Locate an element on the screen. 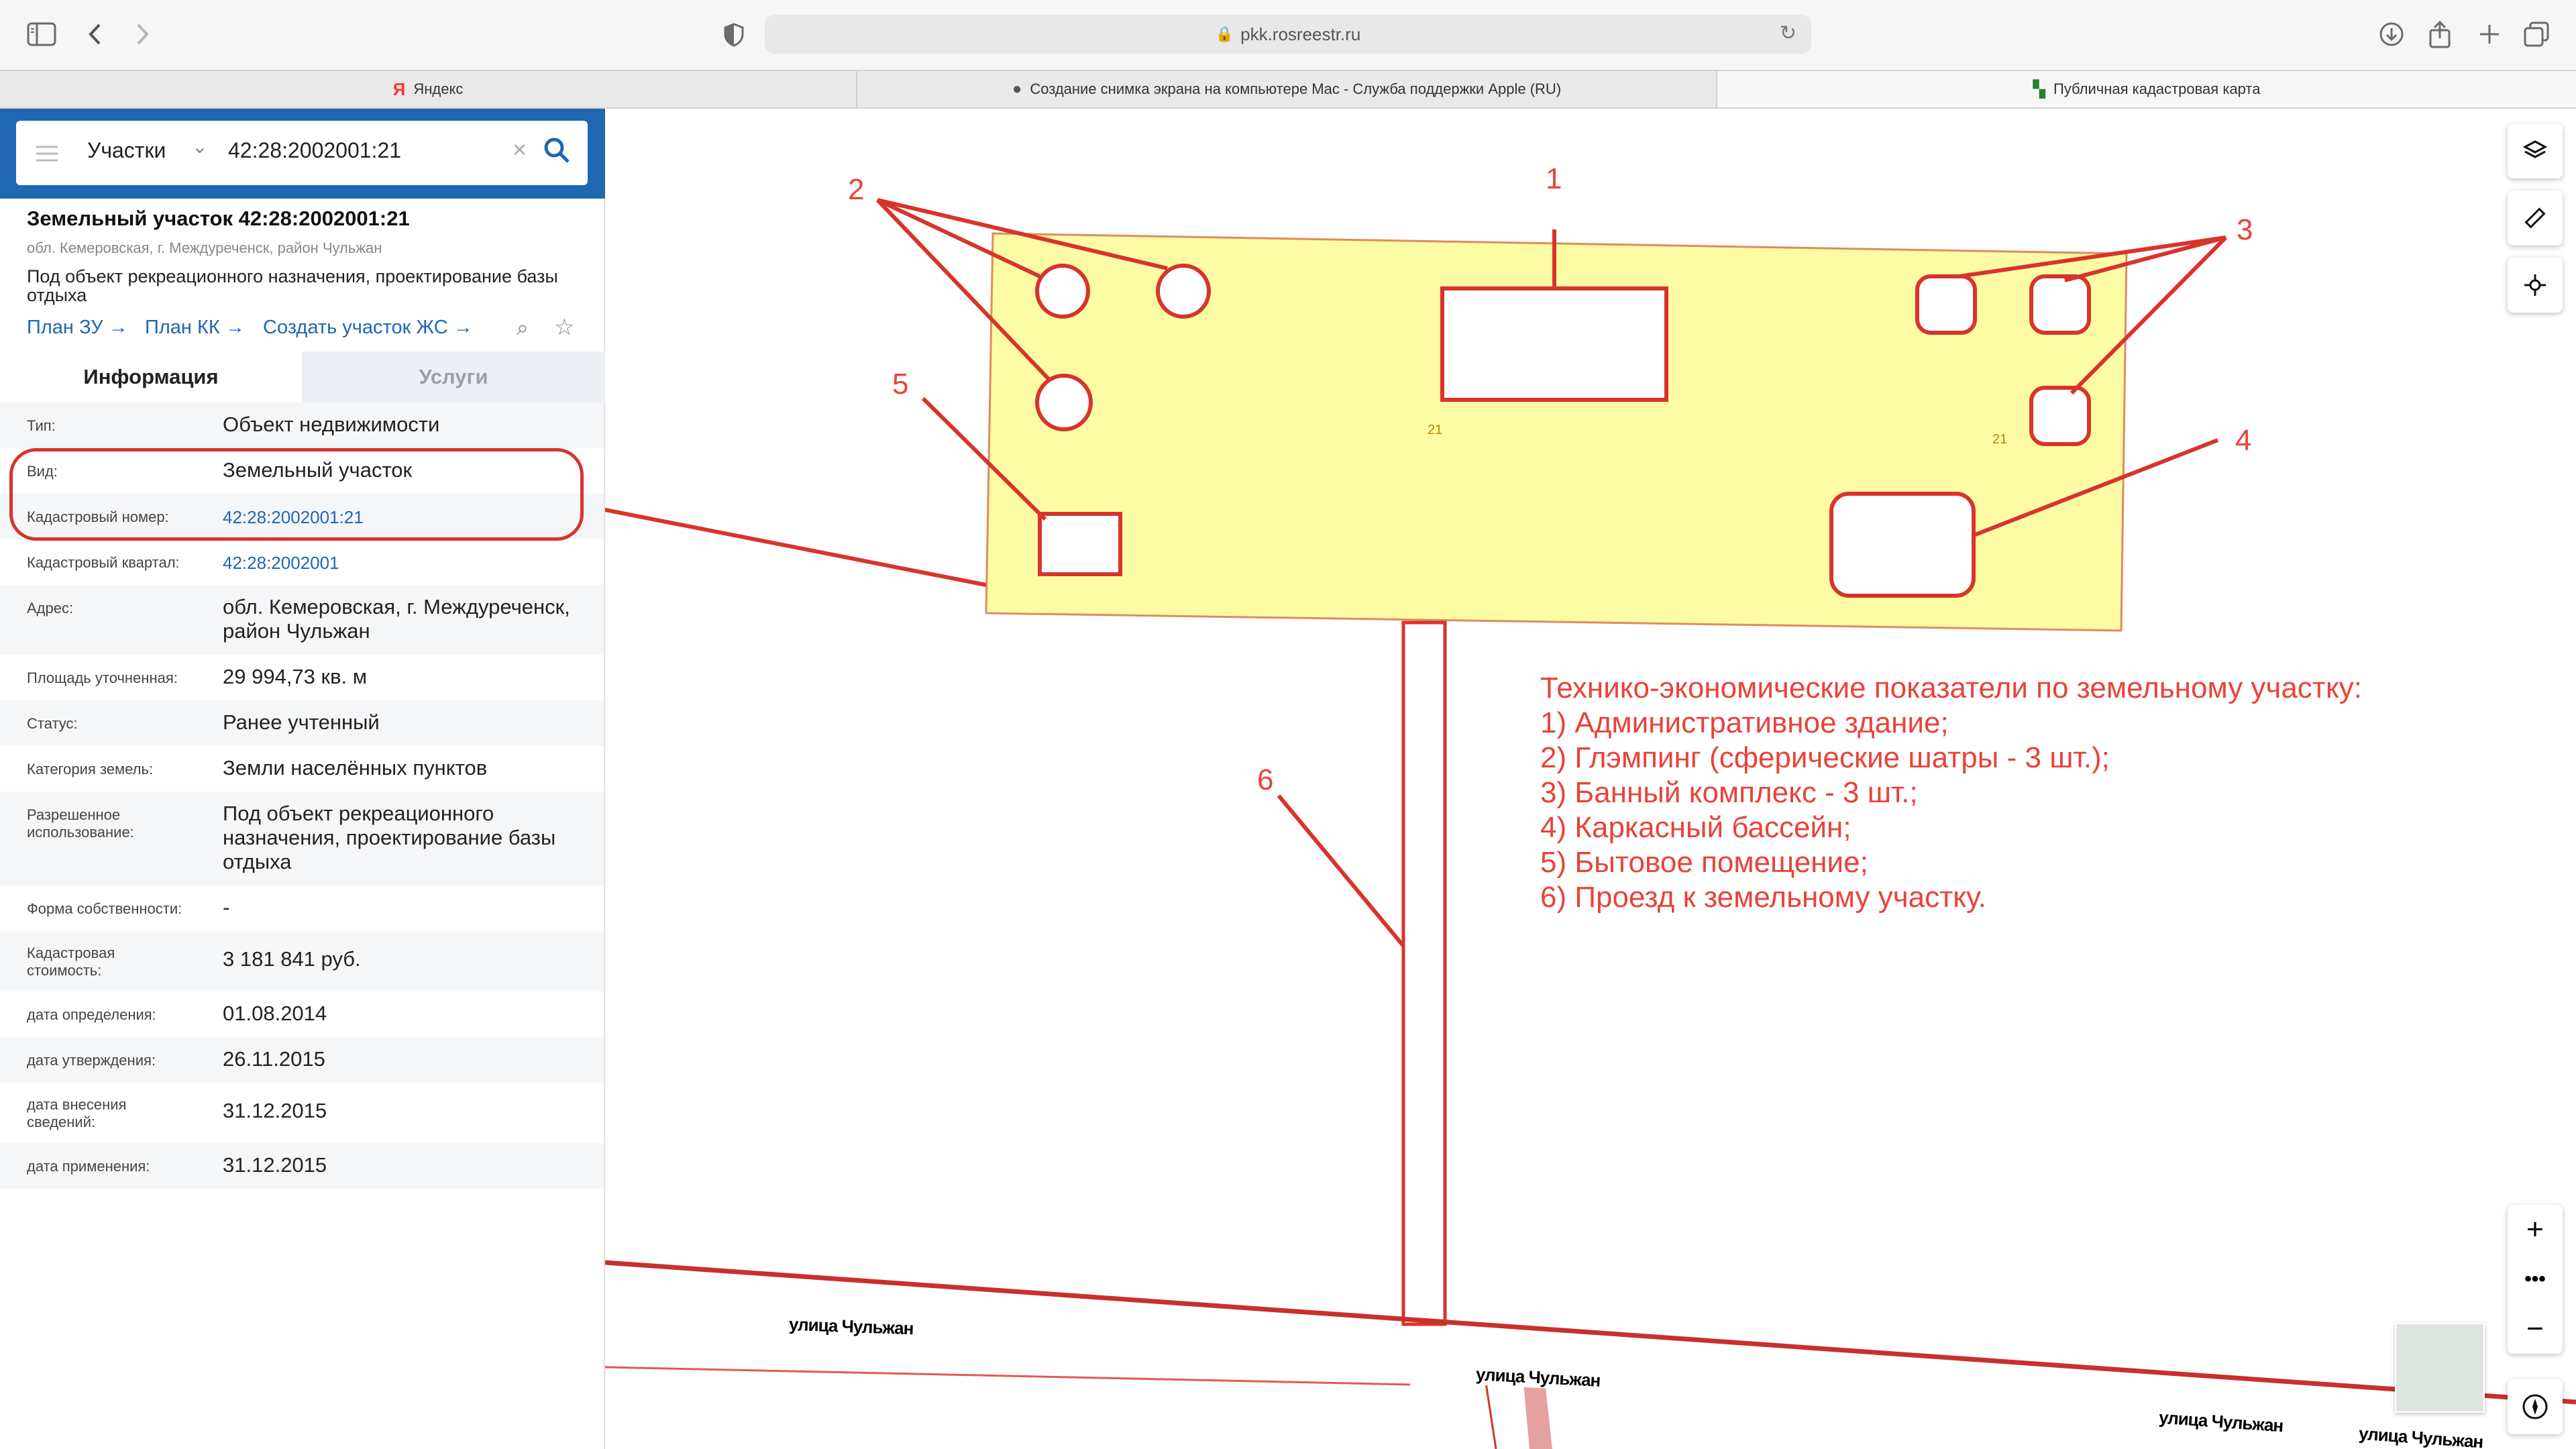 The height and width of the screenshot is (1449, 2576). back-icon is located at coordinates (95, 34).